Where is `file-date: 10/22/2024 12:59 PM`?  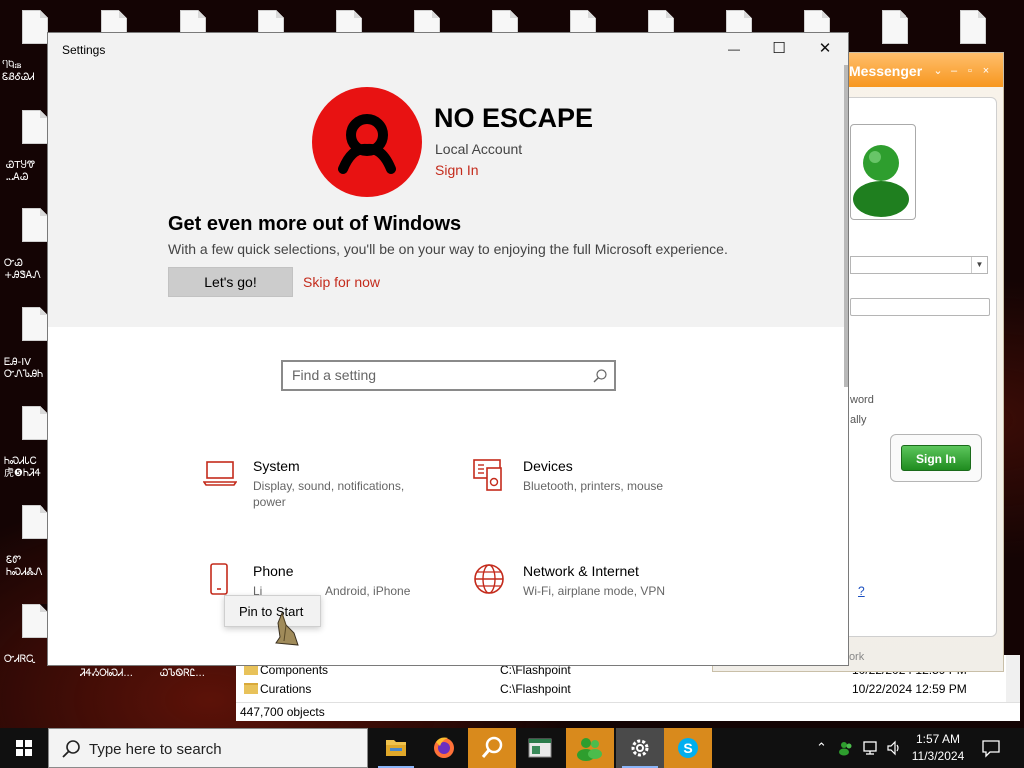 file-date: 10/22/2024 12:59 PM is located at coordinates (909, 689).